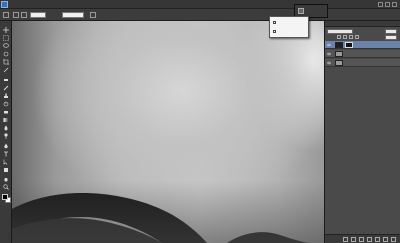 The height and width of the screenshot is (243, 400). I want to click on foreground-color-swatch, so click(5, 197).